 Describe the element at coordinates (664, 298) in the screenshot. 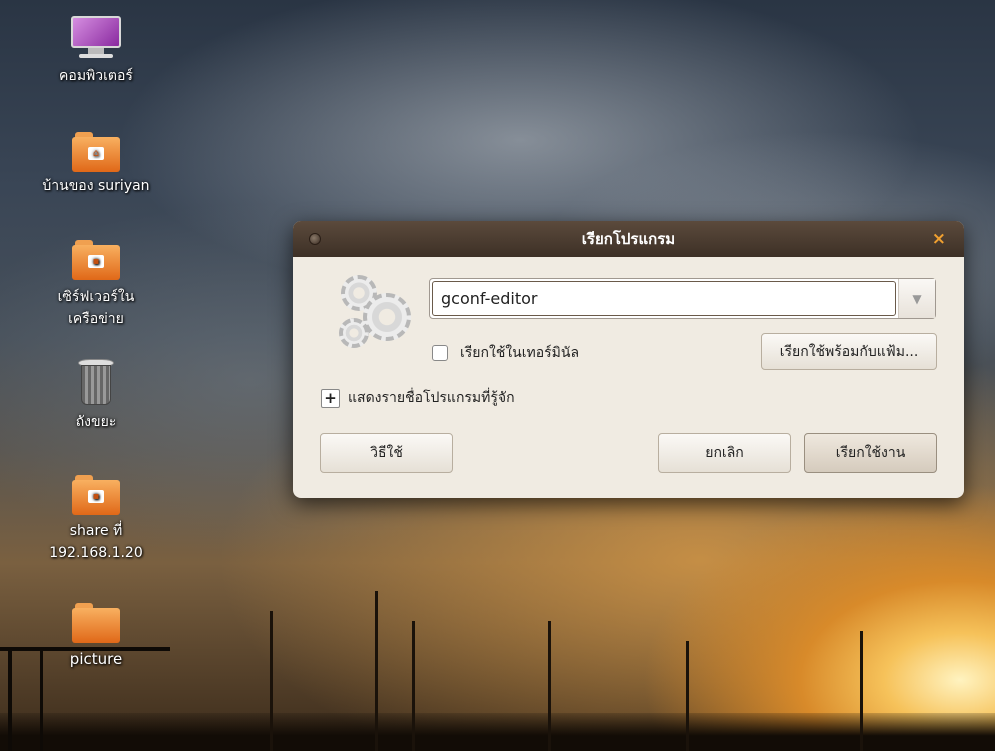

I see `command-input` at that location.